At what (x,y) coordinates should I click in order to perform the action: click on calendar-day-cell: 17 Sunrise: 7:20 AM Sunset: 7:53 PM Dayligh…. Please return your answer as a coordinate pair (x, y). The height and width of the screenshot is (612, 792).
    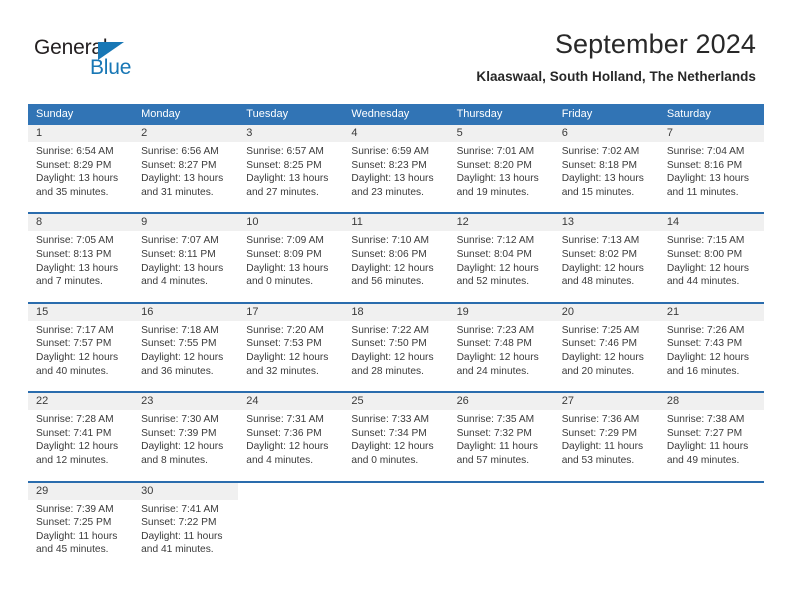
    Looking at the image, I should click on (291, 344).